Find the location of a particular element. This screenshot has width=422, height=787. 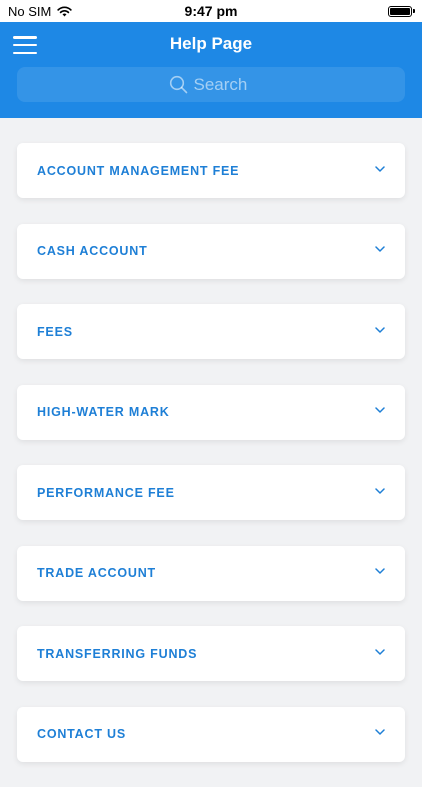

help-item-label: FEES is located at coordinates (55, 331).